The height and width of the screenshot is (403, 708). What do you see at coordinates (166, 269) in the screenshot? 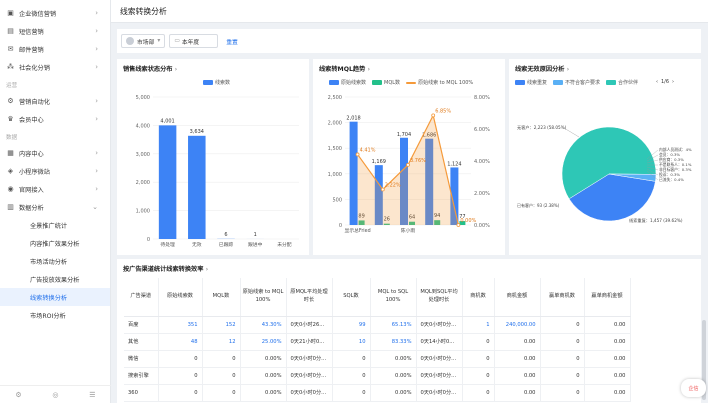
I see `channel-table-title: 按广告渠道统计线索转换效率 ›` at bounding box center [166, 269].